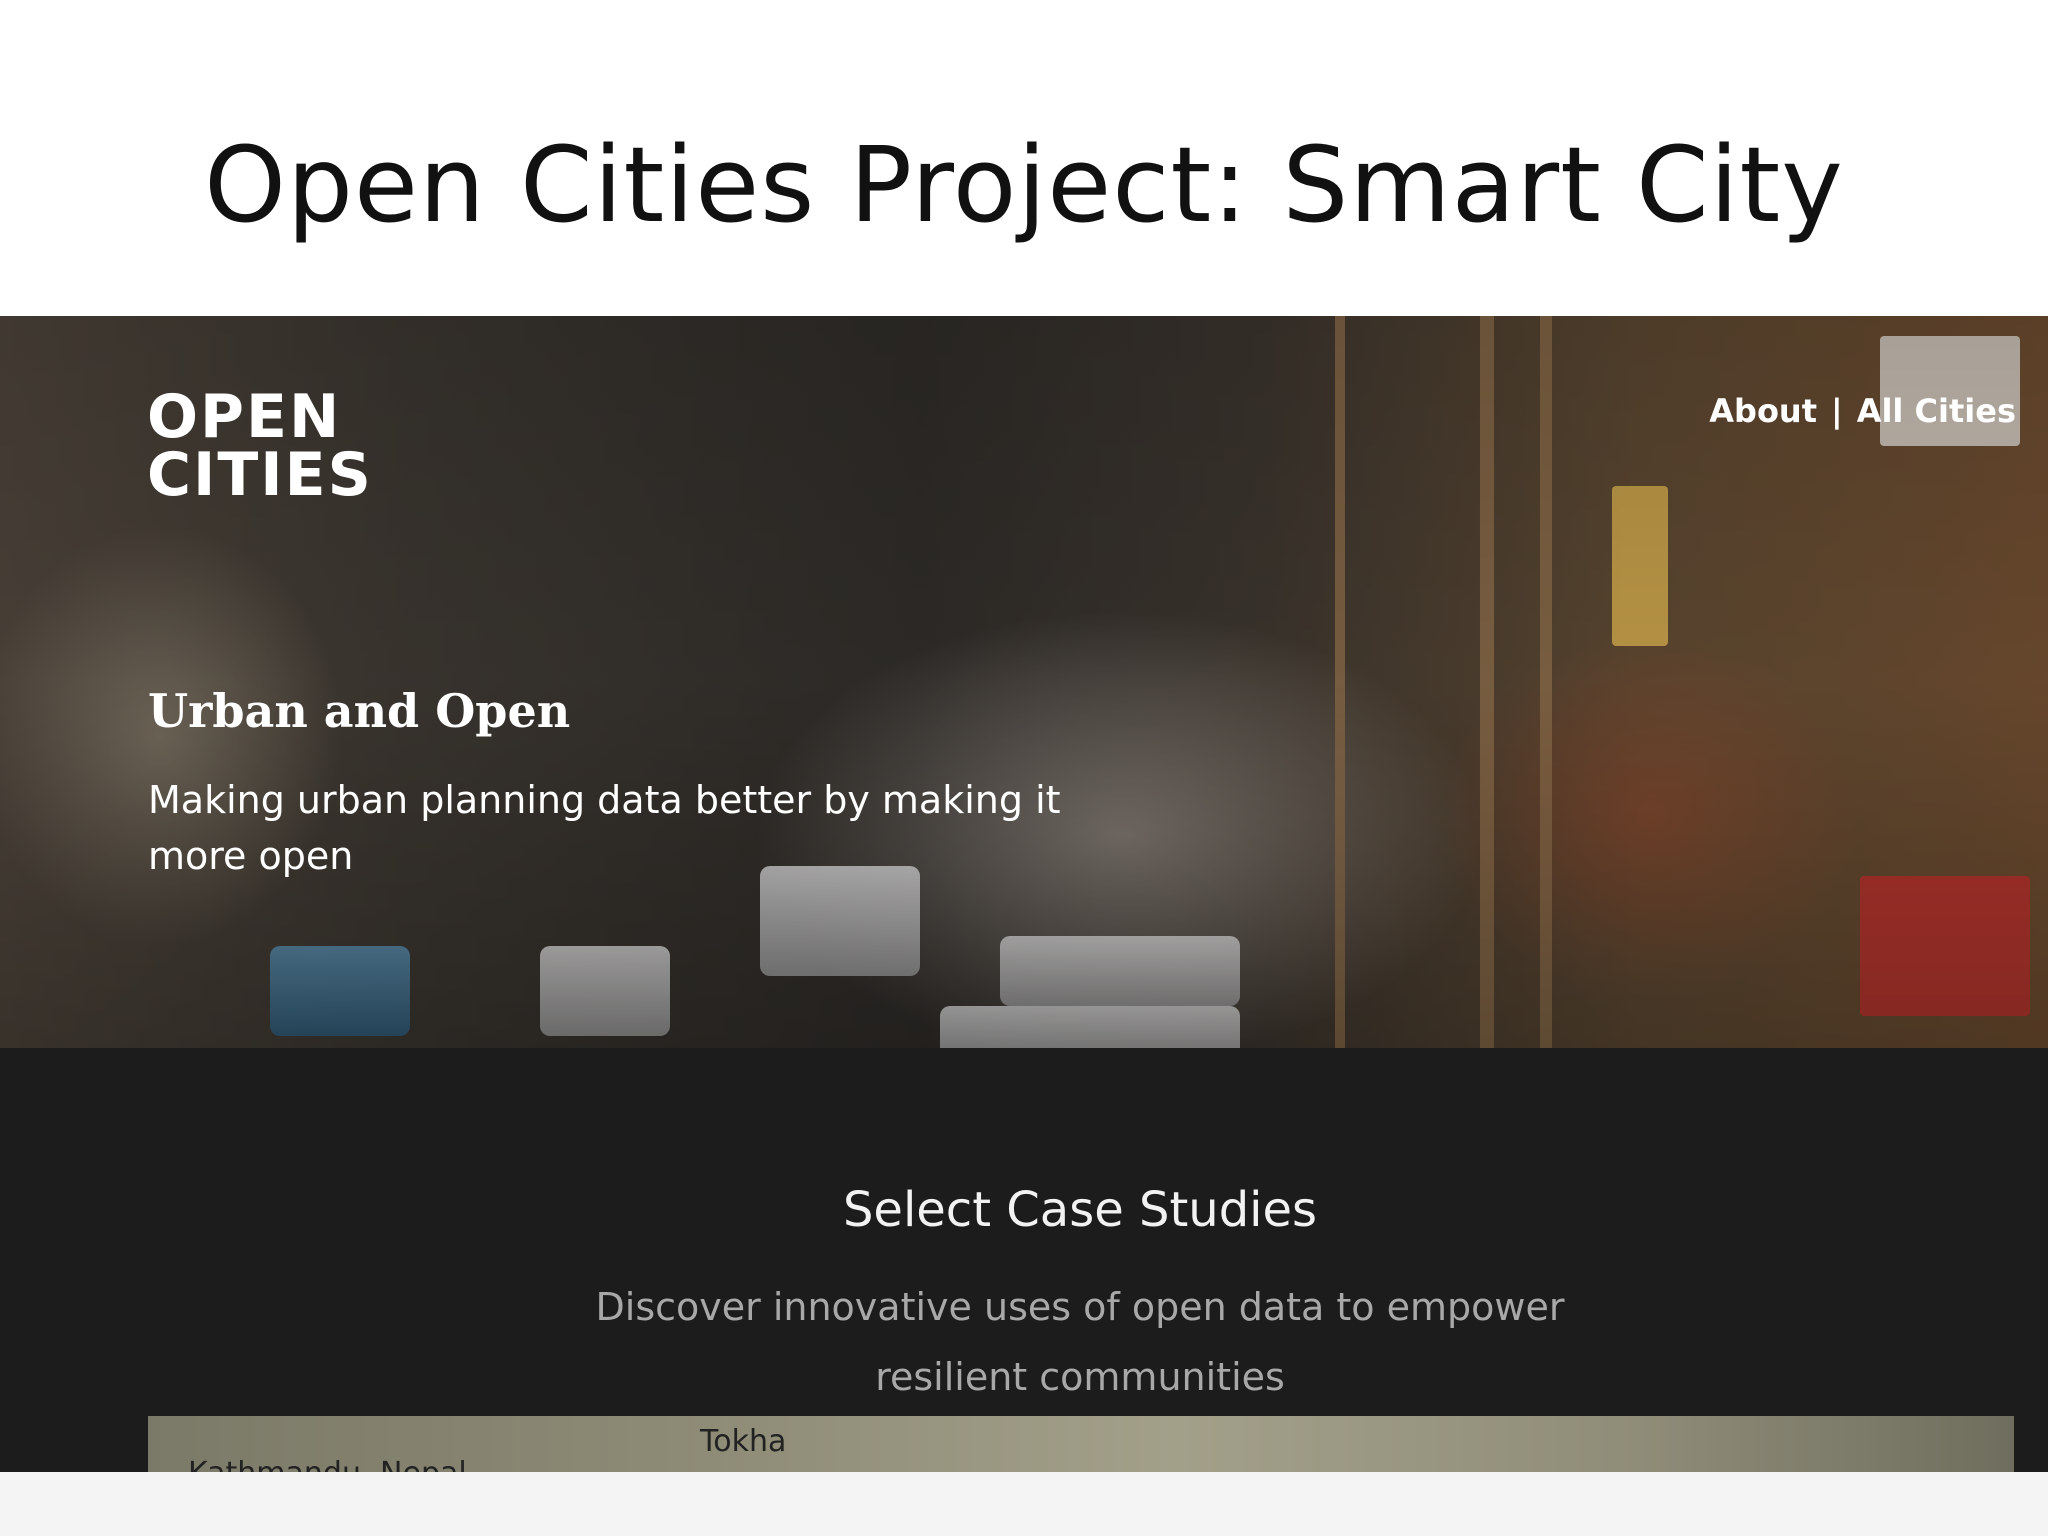  I want to click on logo-line-cities: CITIES, so click(260, 475).